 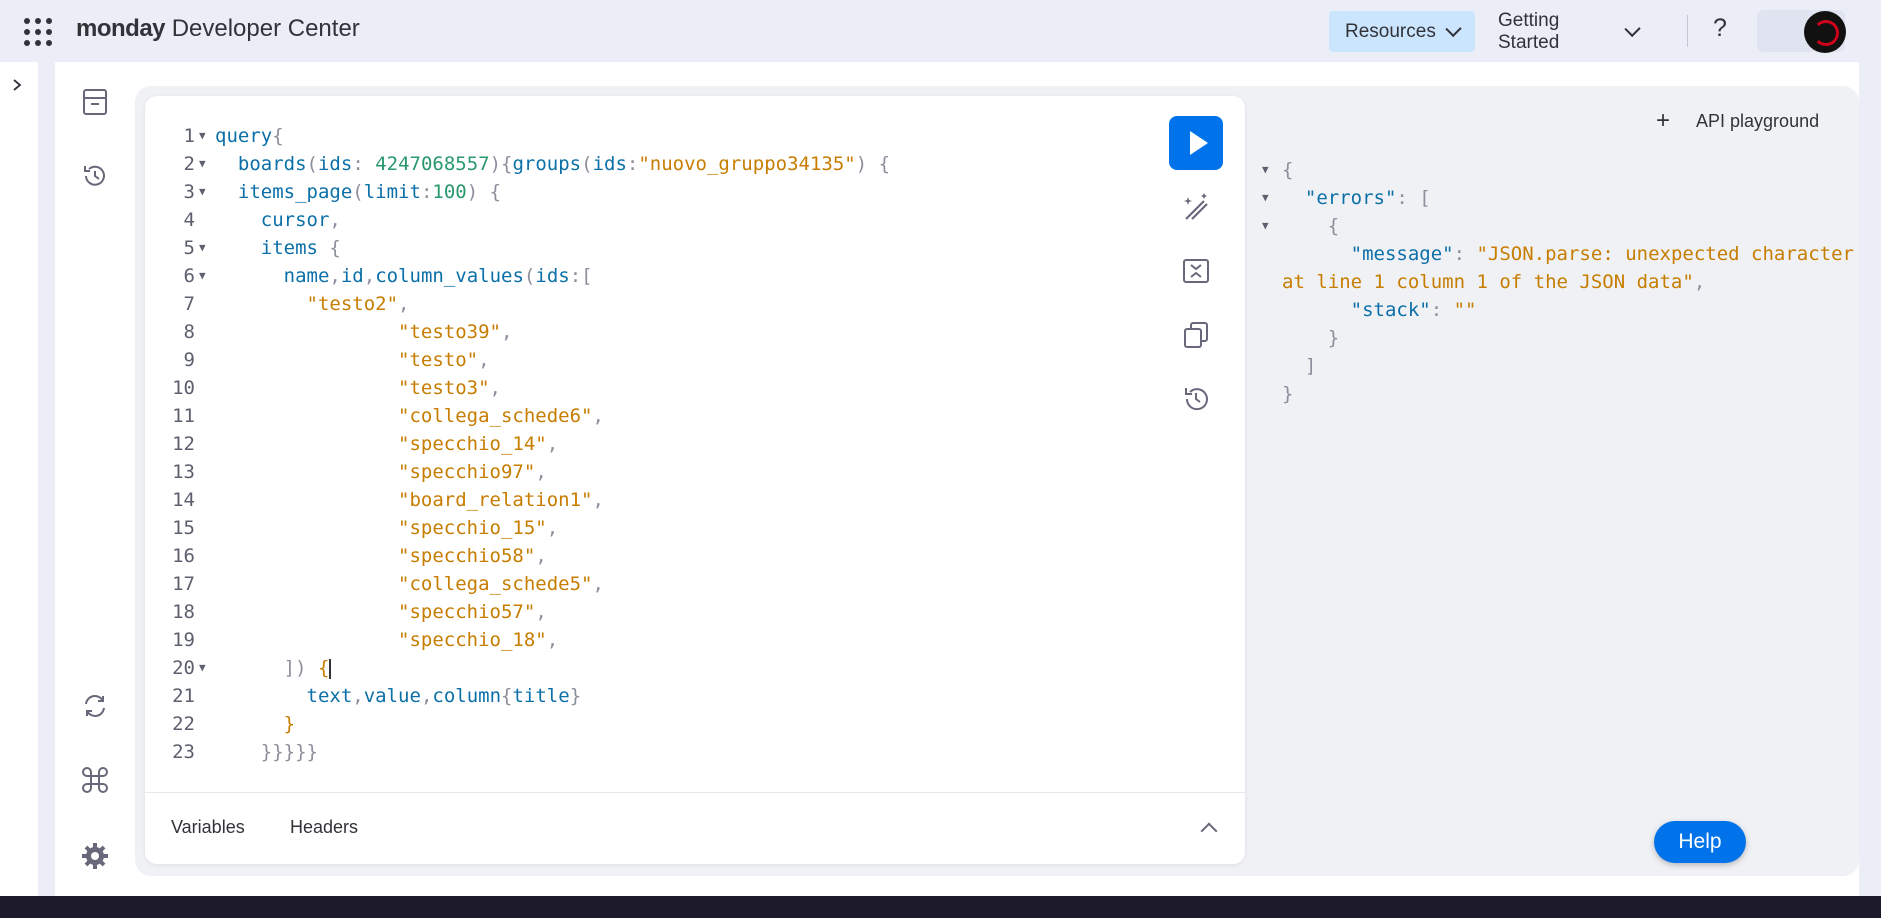 I want to click on refresh-icon, so click(x=95, y=706).